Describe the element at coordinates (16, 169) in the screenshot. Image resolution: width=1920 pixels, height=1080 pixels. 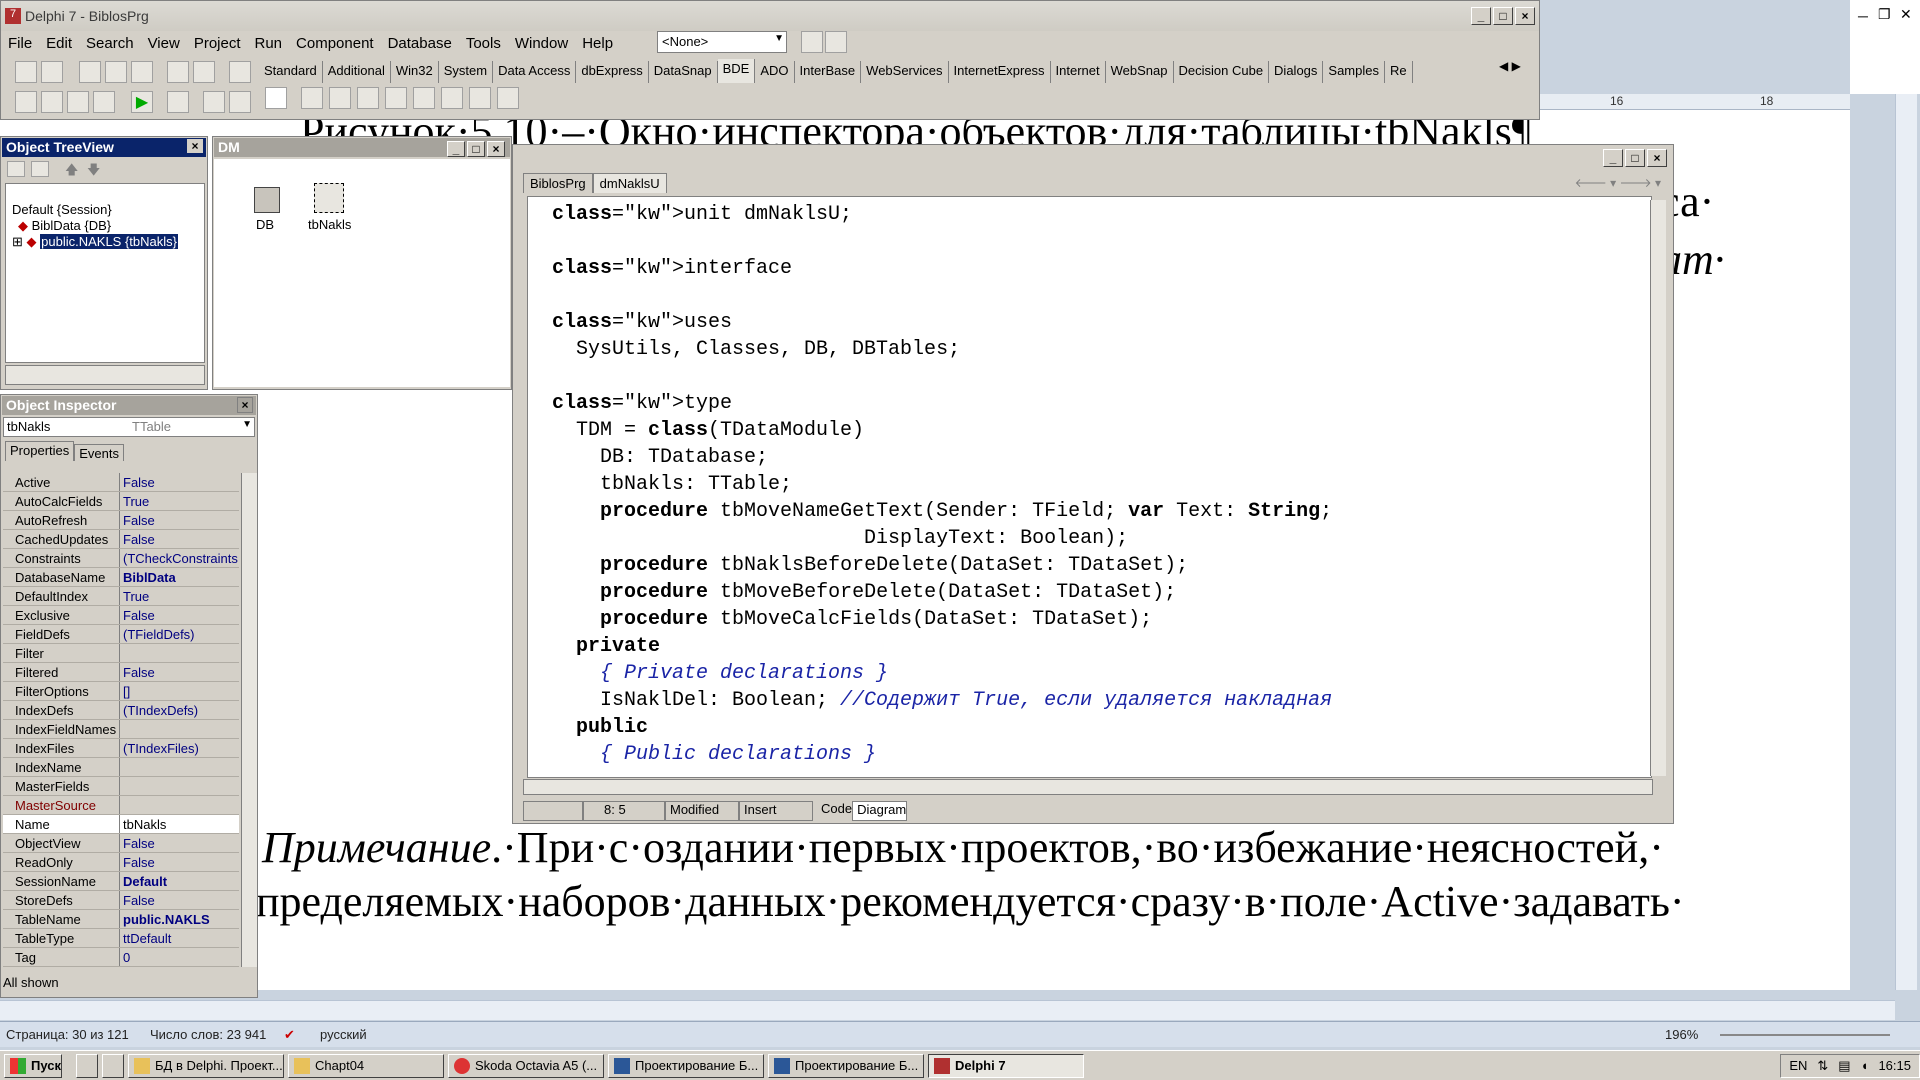
I see `new-item-icon` at that location.